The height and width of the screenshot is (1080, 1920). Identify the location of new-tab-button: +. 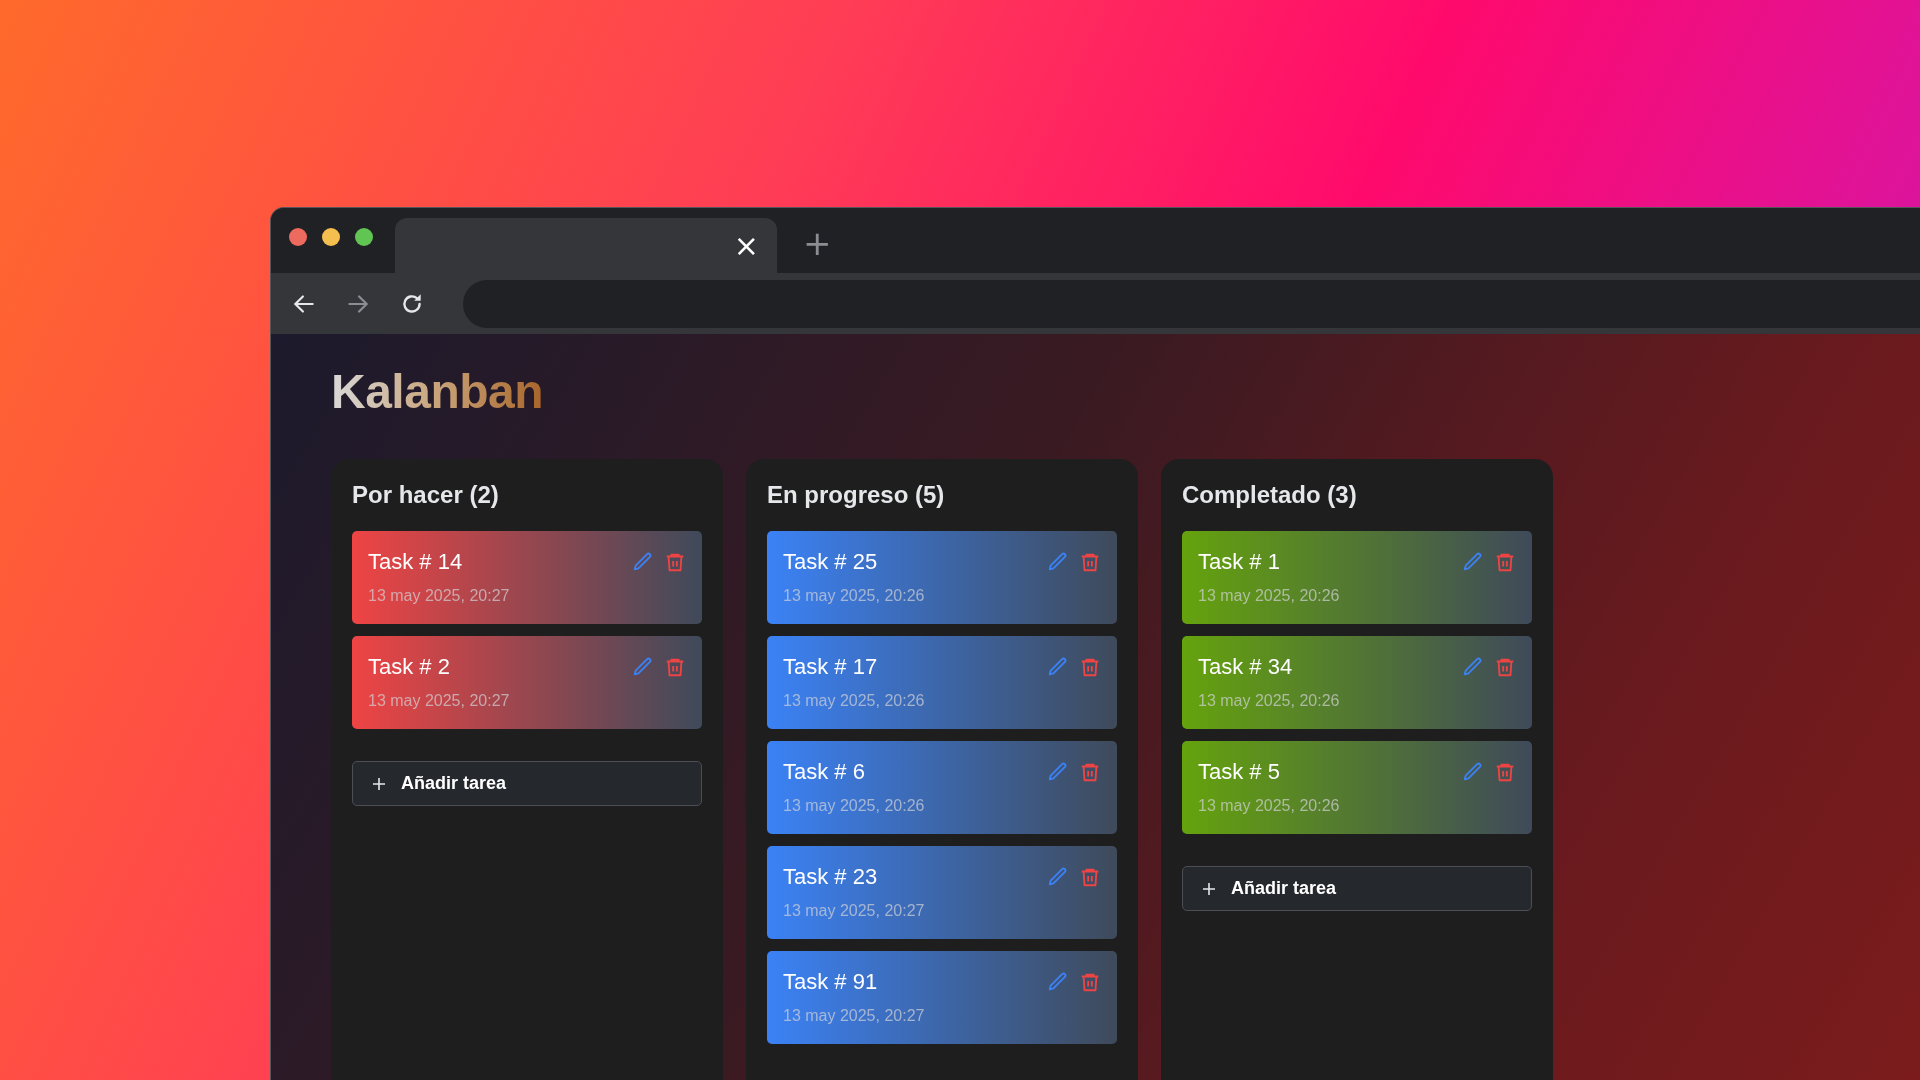
(817, 242).